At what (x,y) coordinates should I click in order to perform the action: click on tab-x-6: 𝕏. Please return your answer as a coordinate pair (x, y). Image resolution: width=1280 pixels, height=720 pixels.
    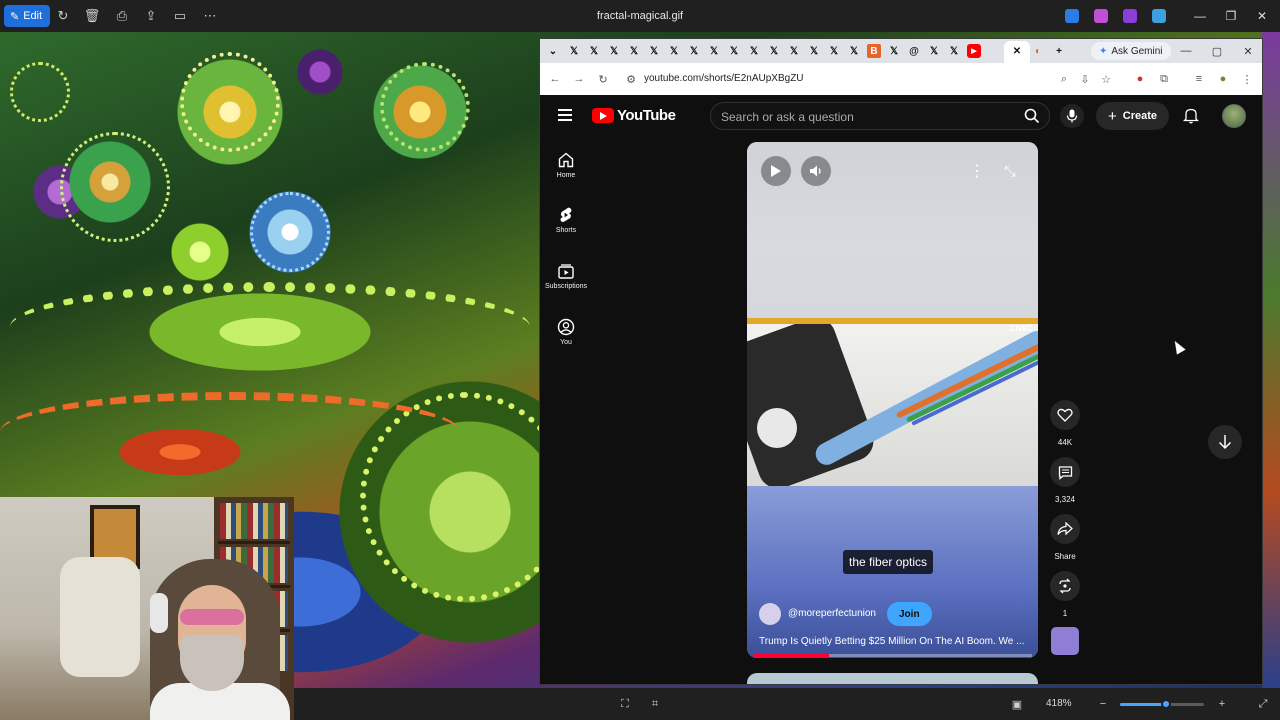
    Looking at the image, I should click on (674, 51).